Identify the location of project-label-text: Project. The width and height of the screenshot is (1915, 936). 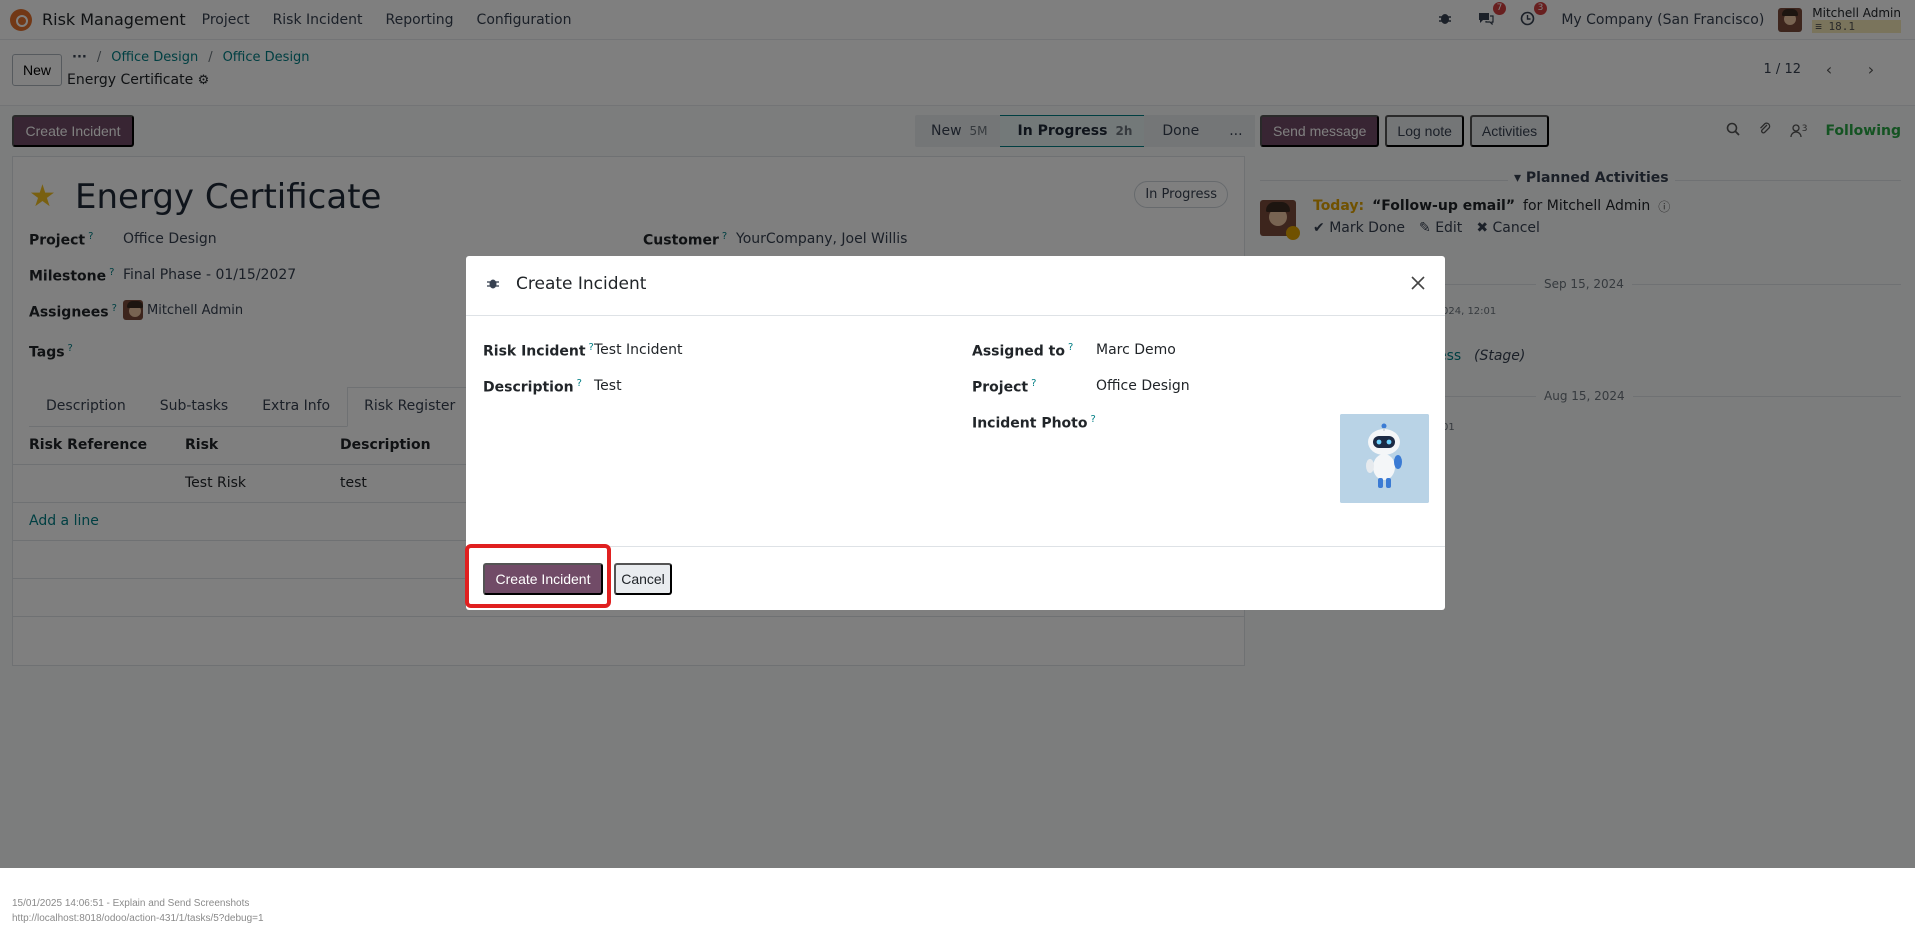
(1000, 387).